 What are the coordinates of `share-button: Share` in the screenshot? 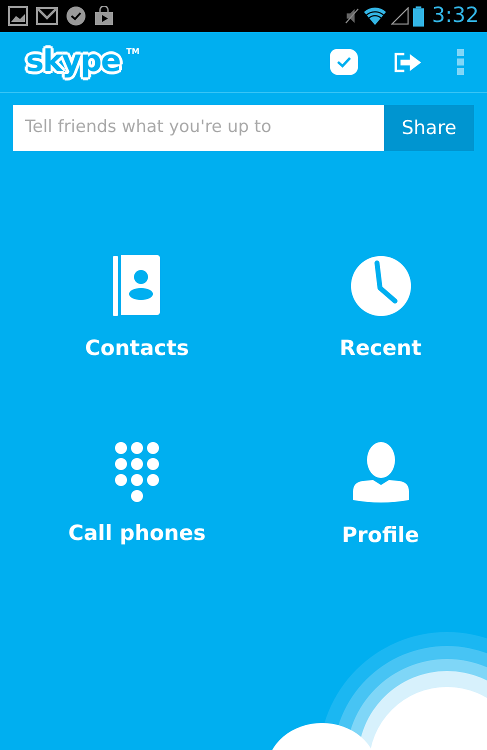 It's located at (429, 128).